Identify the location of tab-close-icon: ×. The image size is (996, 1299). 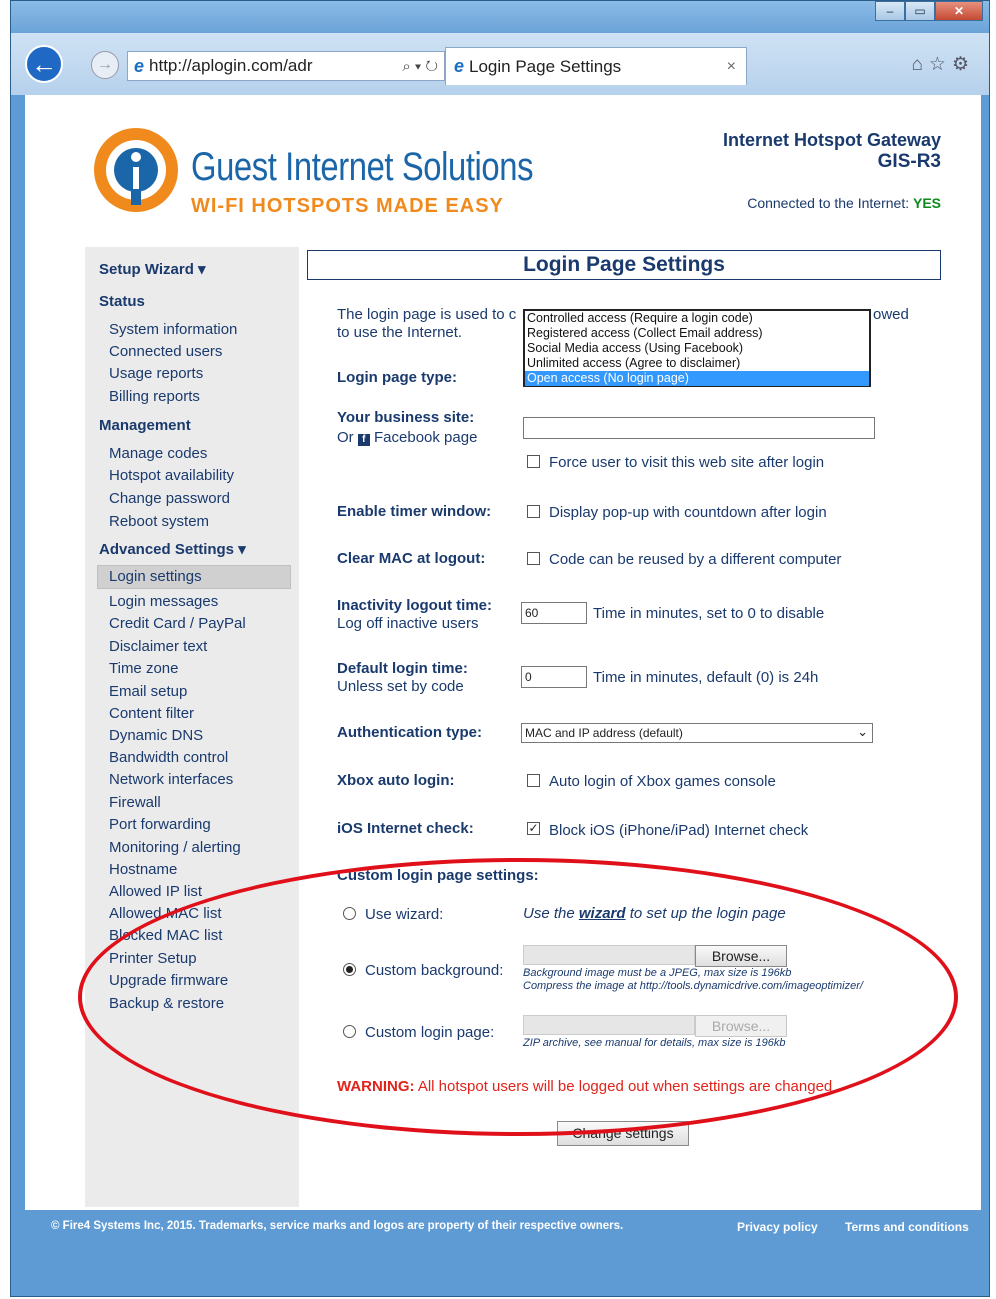
(731, 67).